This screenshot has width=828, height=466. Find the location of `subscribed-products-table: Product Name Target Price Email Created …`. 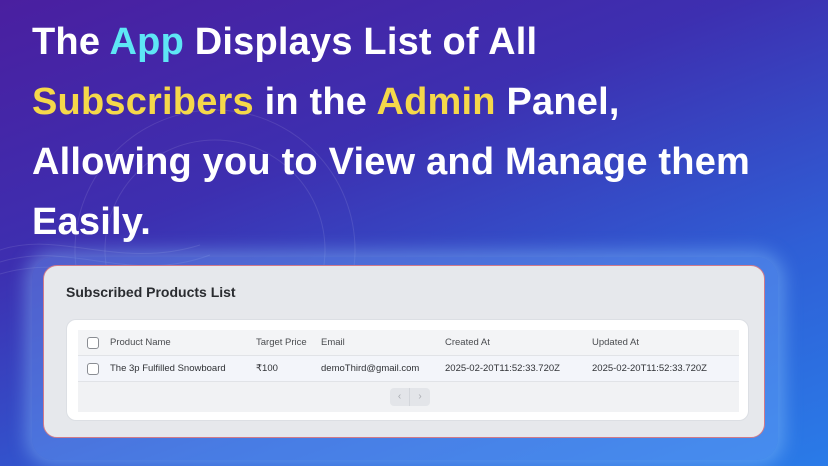

subscribed-products-table: Product Name Target Price Email Created … is located at coordinates (408, 371).